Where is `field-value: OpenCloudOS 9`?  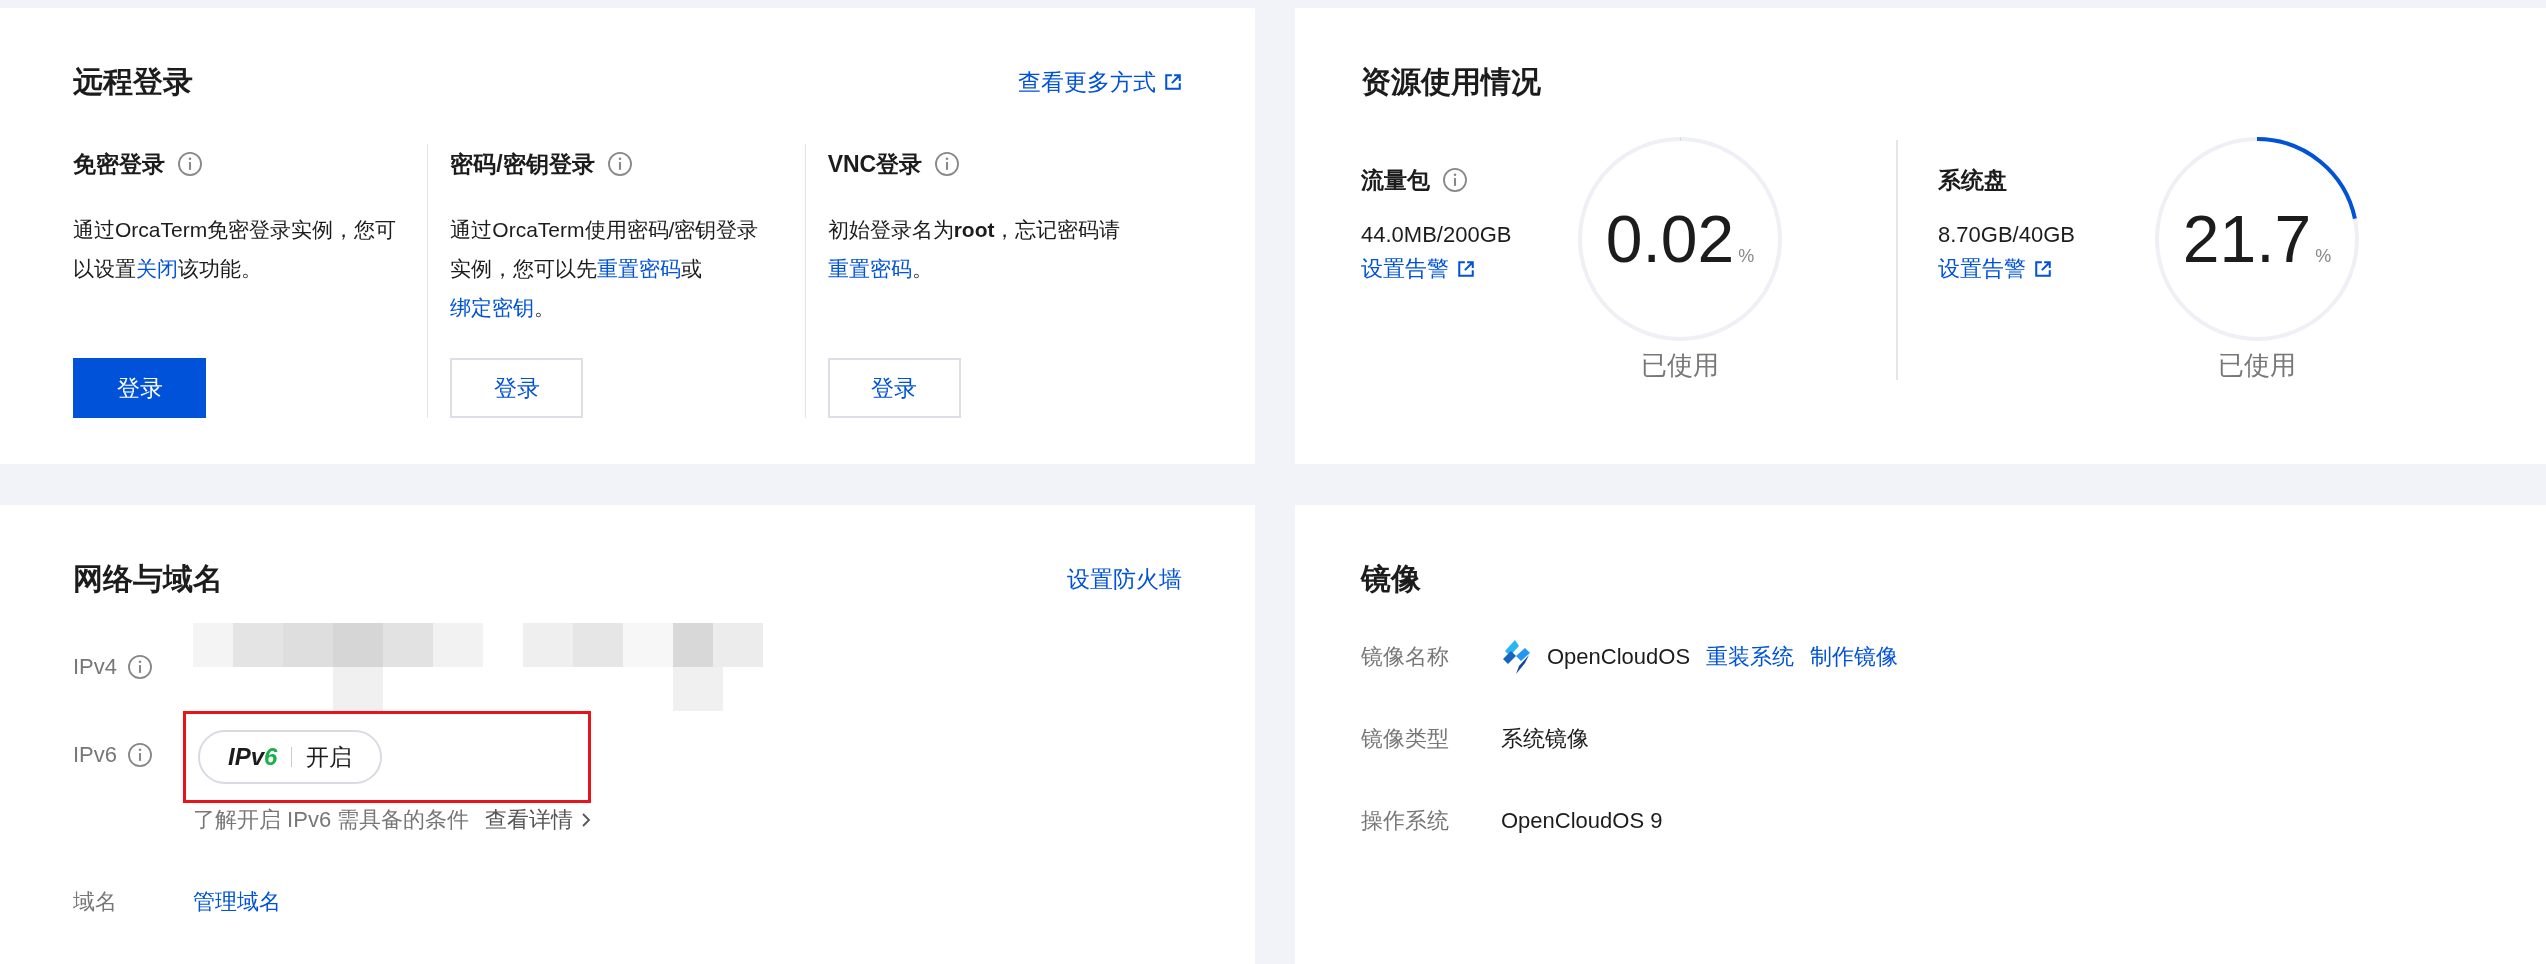 field-value: OpenCloudOS 9 is located at coordinates (1582, 821).